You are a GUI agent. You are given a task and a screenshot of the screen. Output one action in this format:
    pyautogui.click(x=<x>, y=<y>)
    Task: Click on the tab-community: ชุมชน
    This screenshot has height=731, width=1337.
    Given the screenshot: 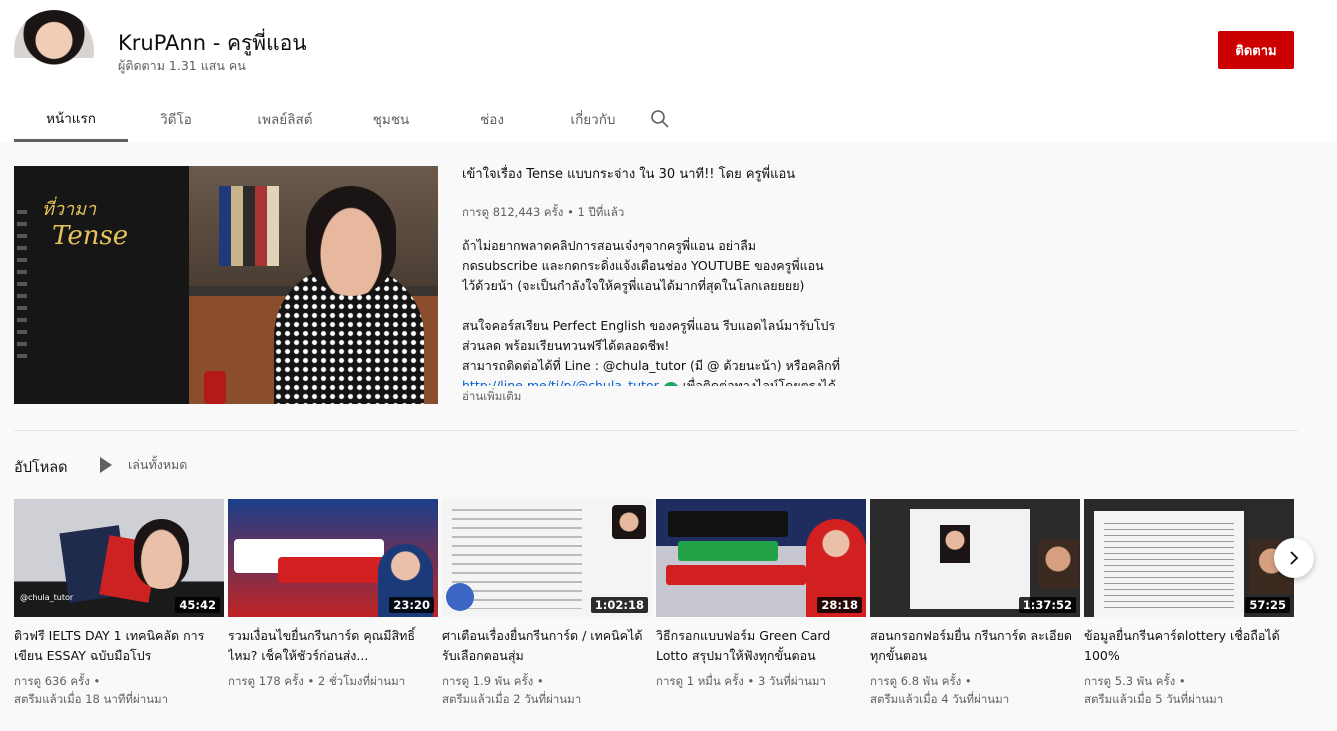 What is the action you would take?
    pyautogui.click(x=391, y=119)
    